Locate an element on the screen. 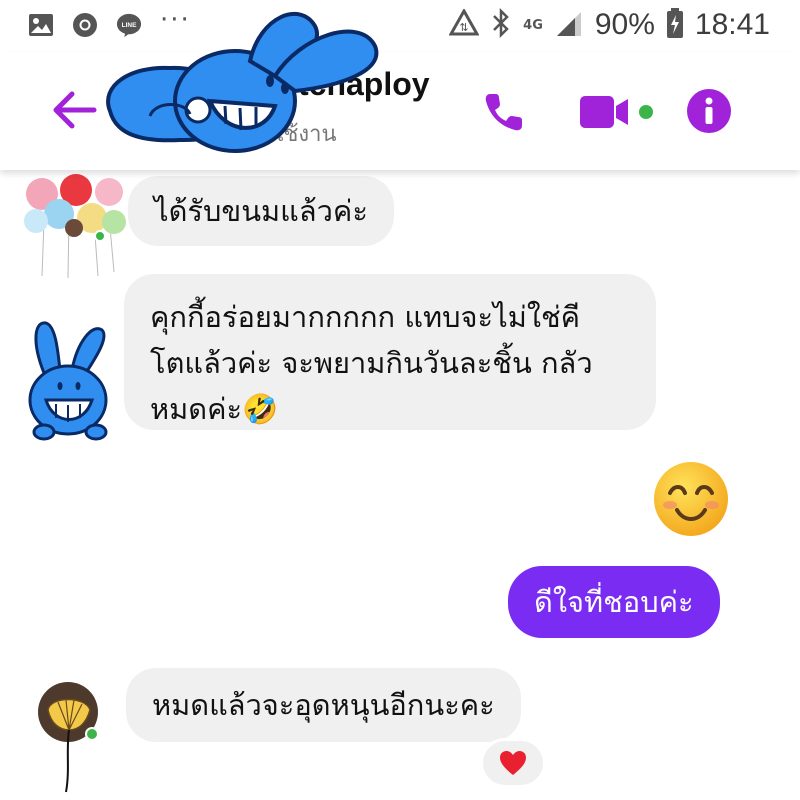 Image resolution: width=800 pixels, height=800 pixels. gallery-icon is located at coordinates (41, 25).